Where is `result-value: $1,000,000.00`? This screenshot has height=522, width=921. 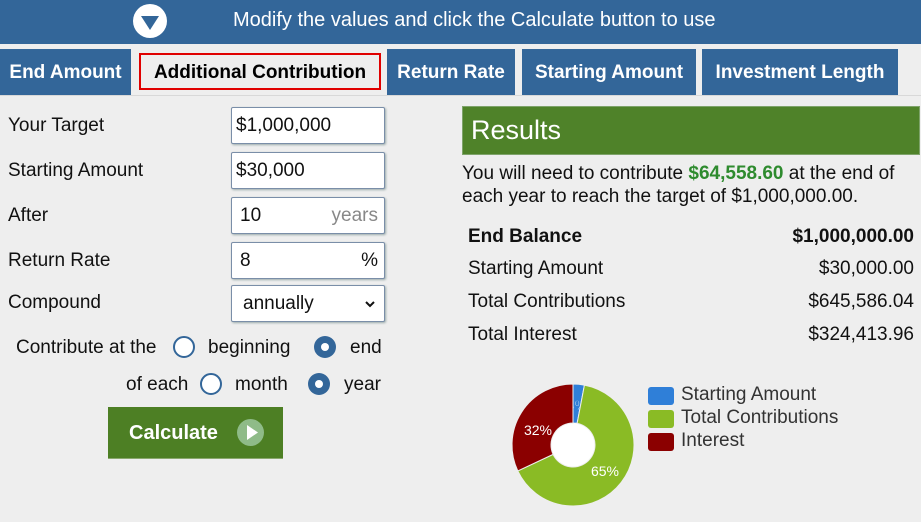 result-value: $1,000,000.00 is located at coordinates (853, 236).